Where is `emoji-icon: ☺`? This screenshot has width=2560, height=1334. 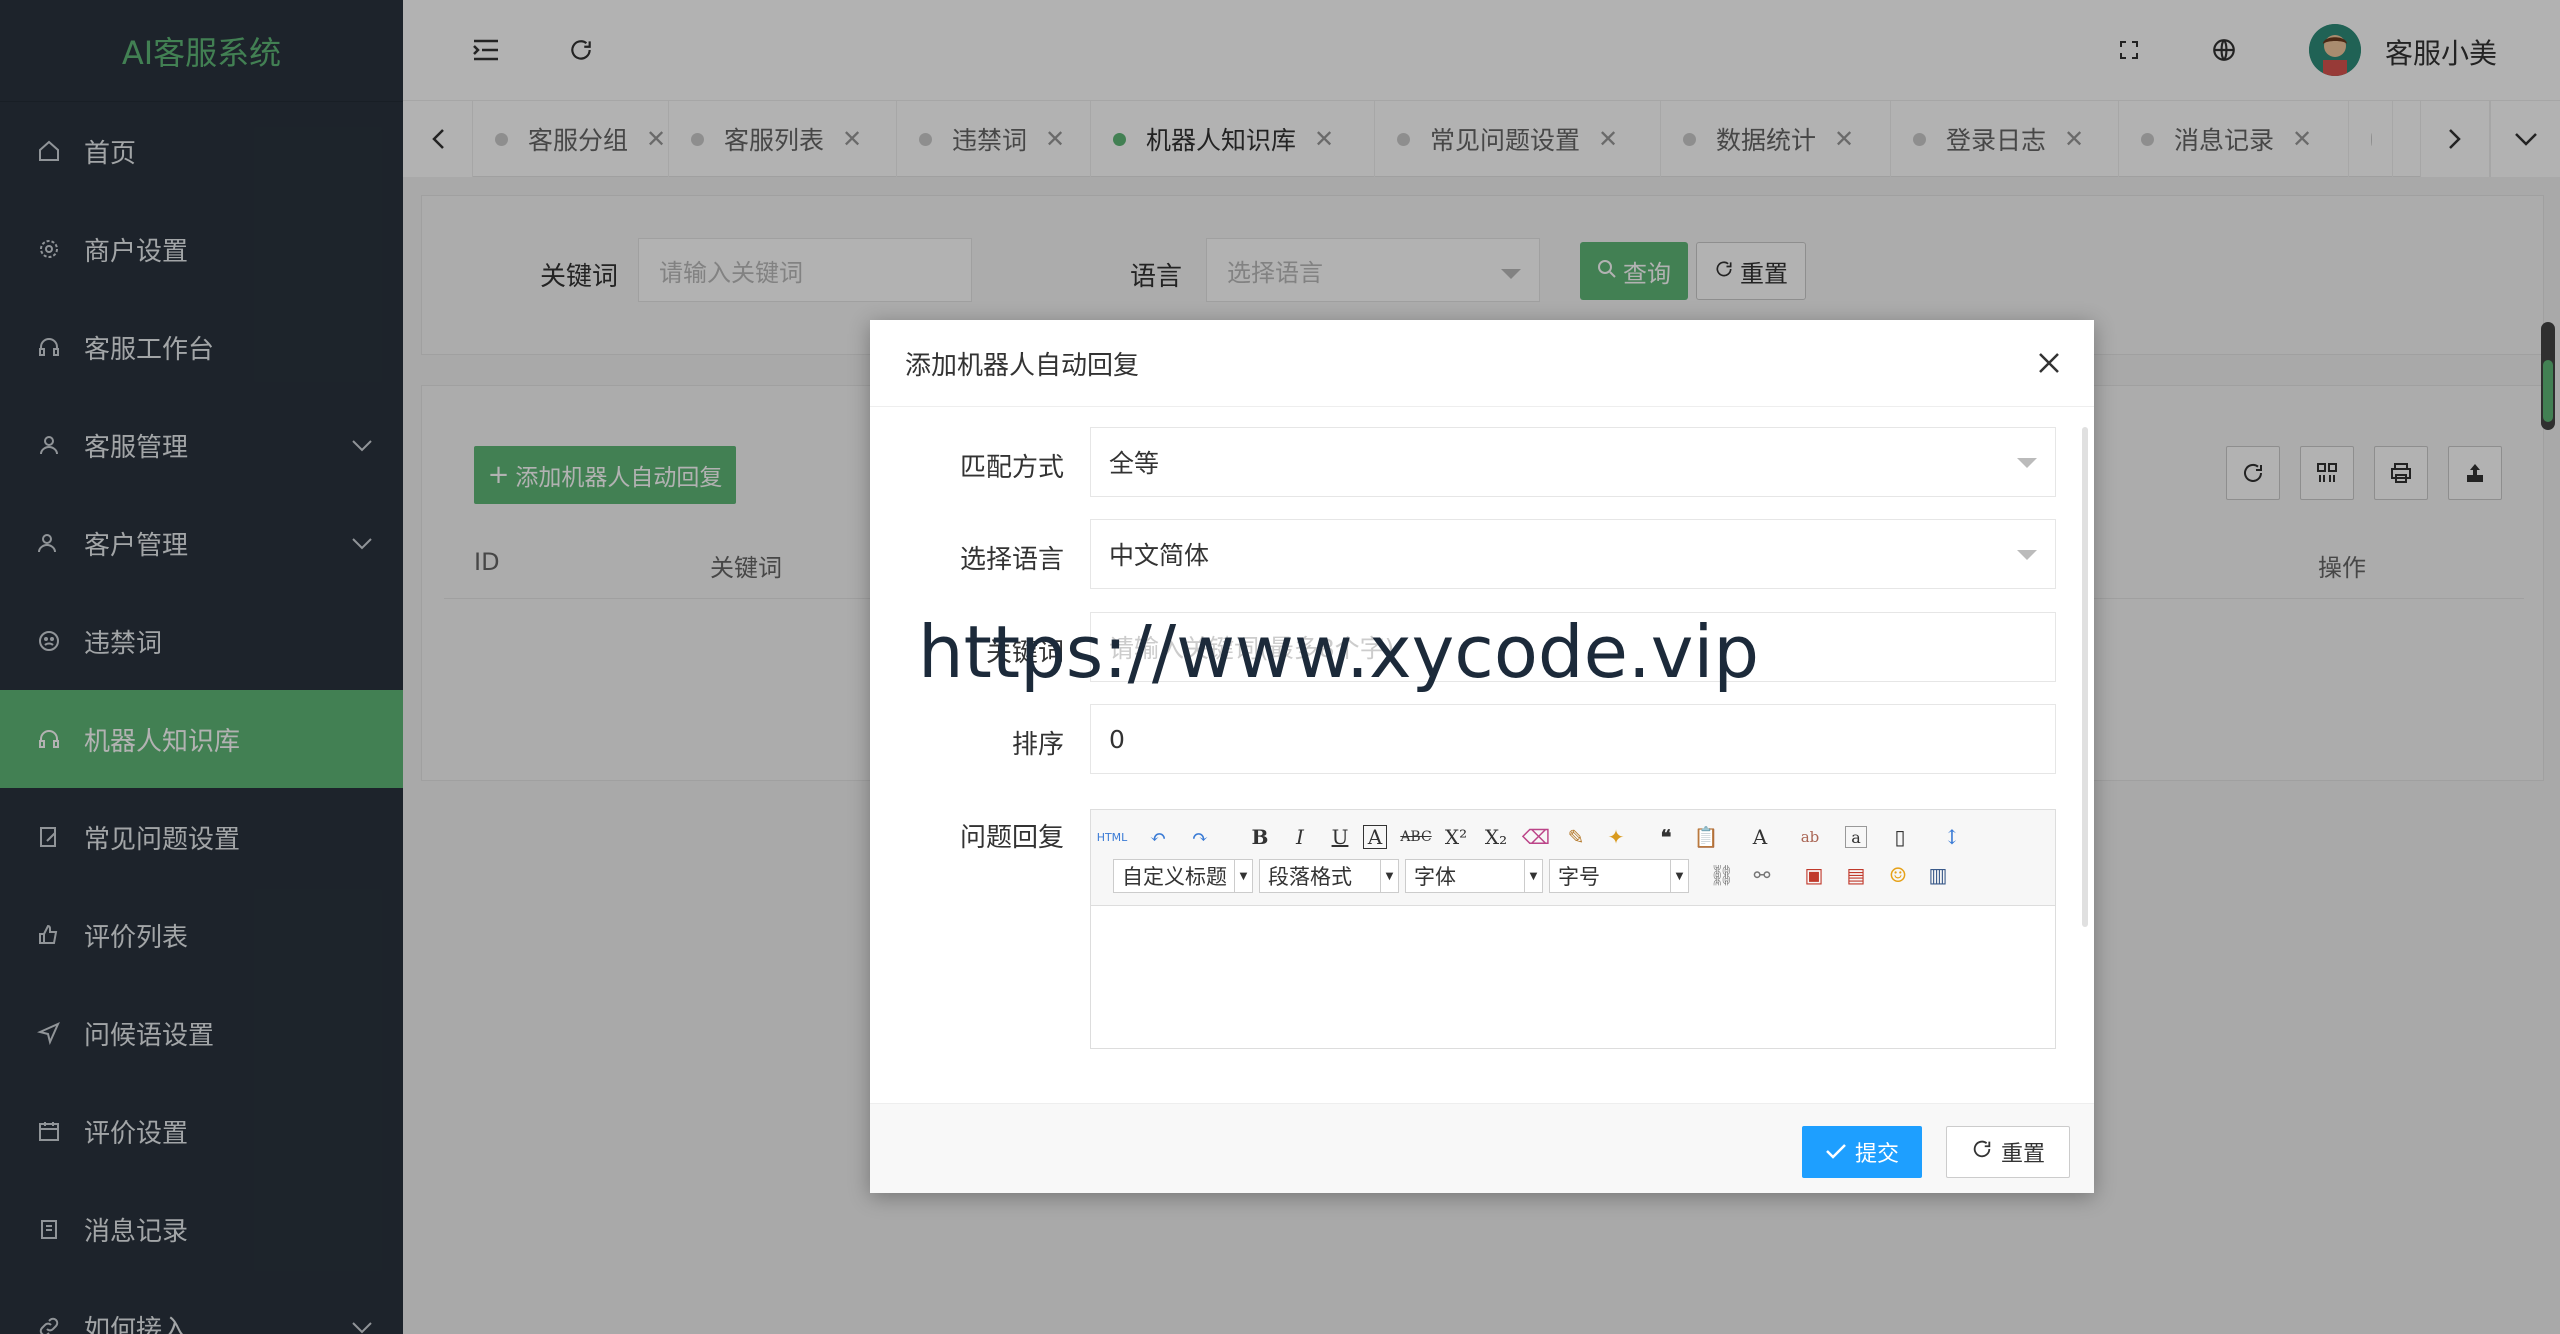 emoji-icon: ☺ is located at coordinates (1898, 875).